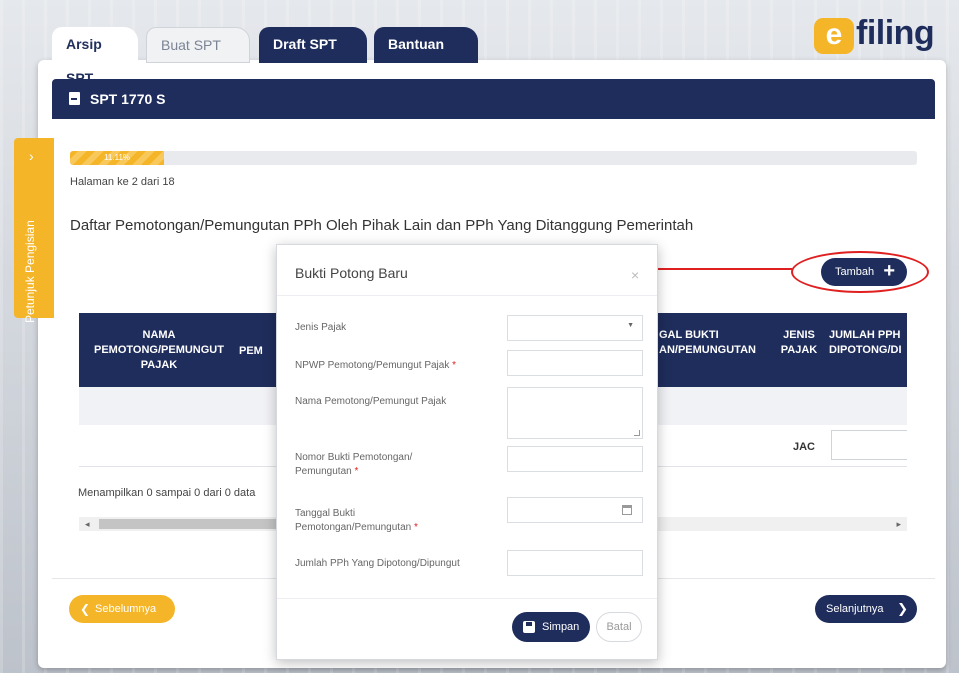  I want to click on jenis-pajak-select: ▼, so click(575, 328).